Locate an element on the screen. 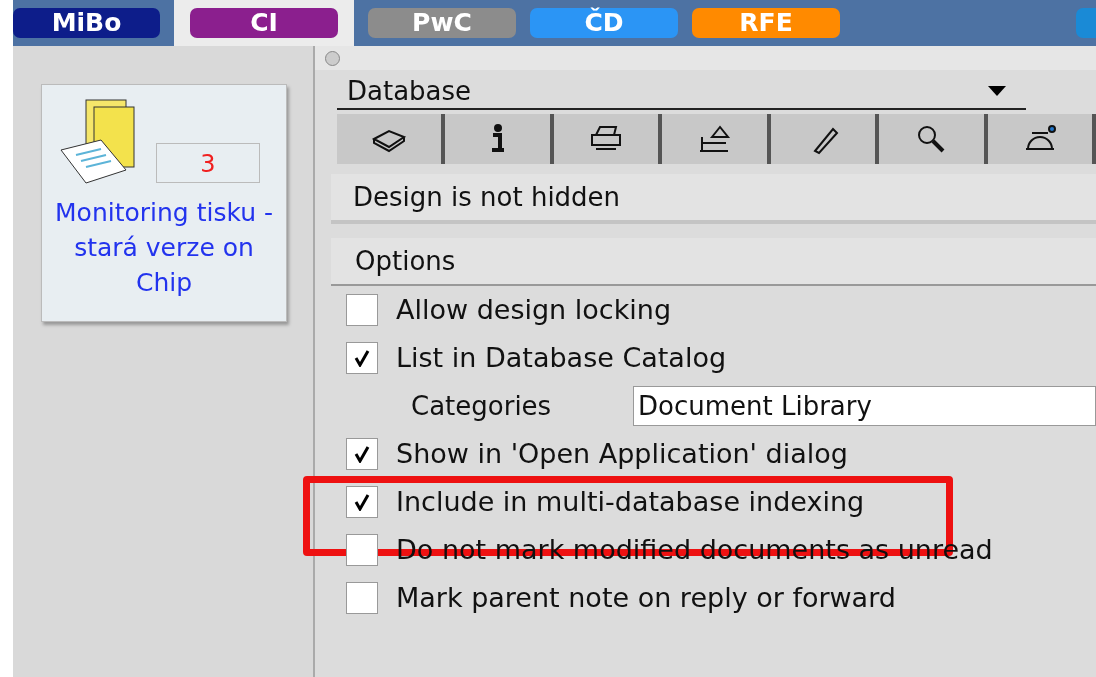 The width and height of the screenshot is (1096, 677). option-label: Mark parent note on reply or forward is located at coordinates (646, 597).